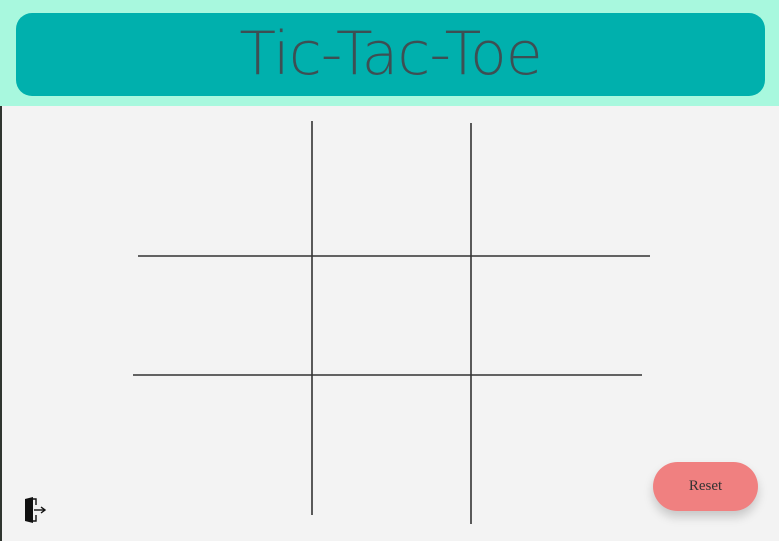 Image resolution: width=779 pixels, height=541 pixels. Describe the element at coordinates (35, 510) in the screenshot. I see `exit-door-icon` at that location.